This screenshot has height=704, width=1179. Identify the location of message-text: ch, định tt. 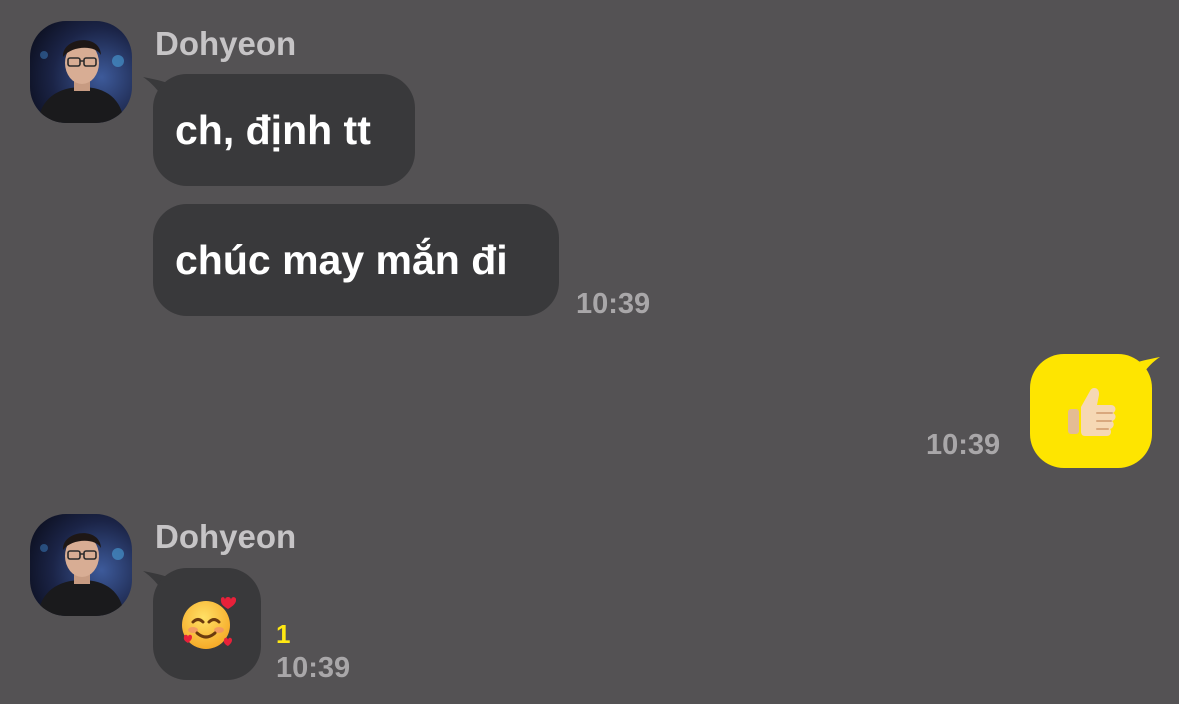
(273, 129).